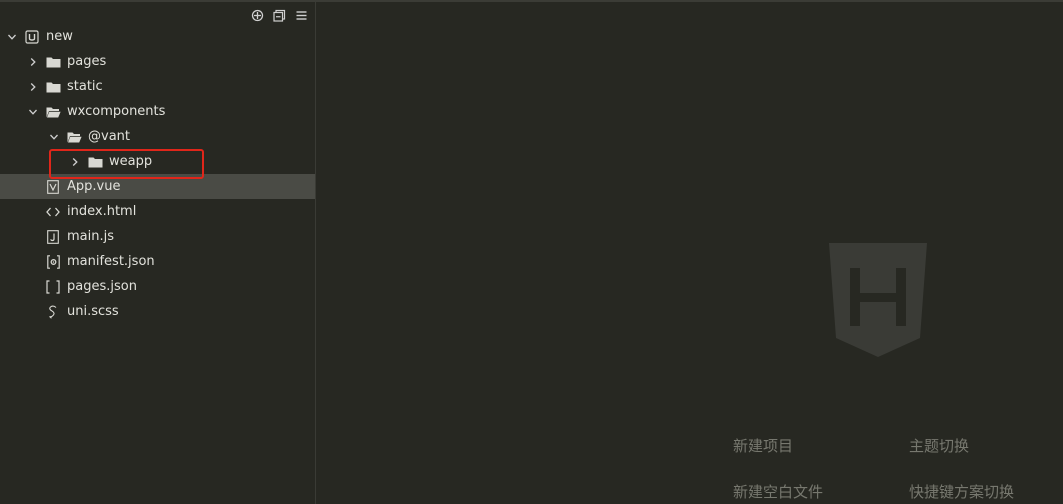 The width and height of the screenshot is (1063, 504). I want to click on tree-item-label: main.js, so click(90, 236).